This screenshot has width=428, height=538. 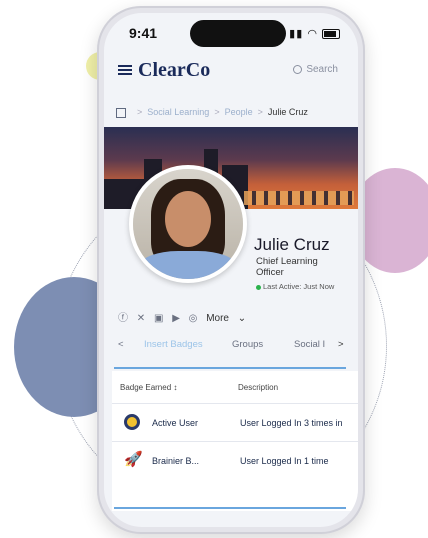 I want to click on rocket-badge-icon: 🚀, so click(x=133, y=459).